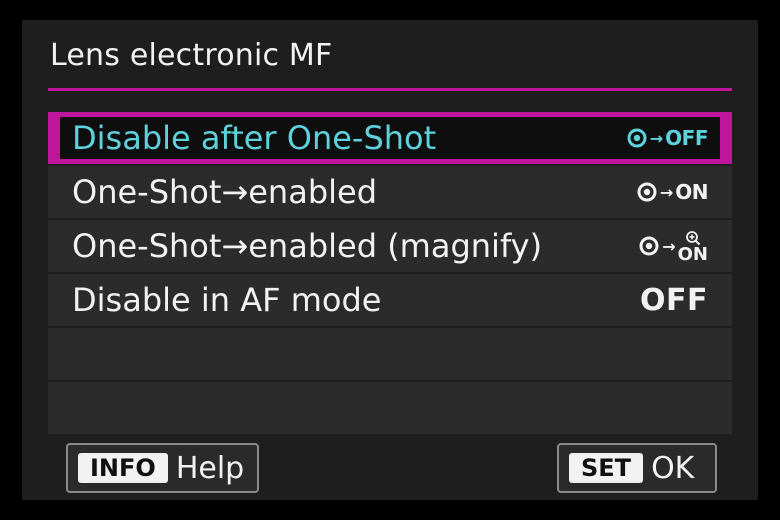 The height and width of the screenshot is (520, 780). Describe the element at coordinates (191, 55) in the screenshot. I see `page-title: Lens electronic MF` at that location.